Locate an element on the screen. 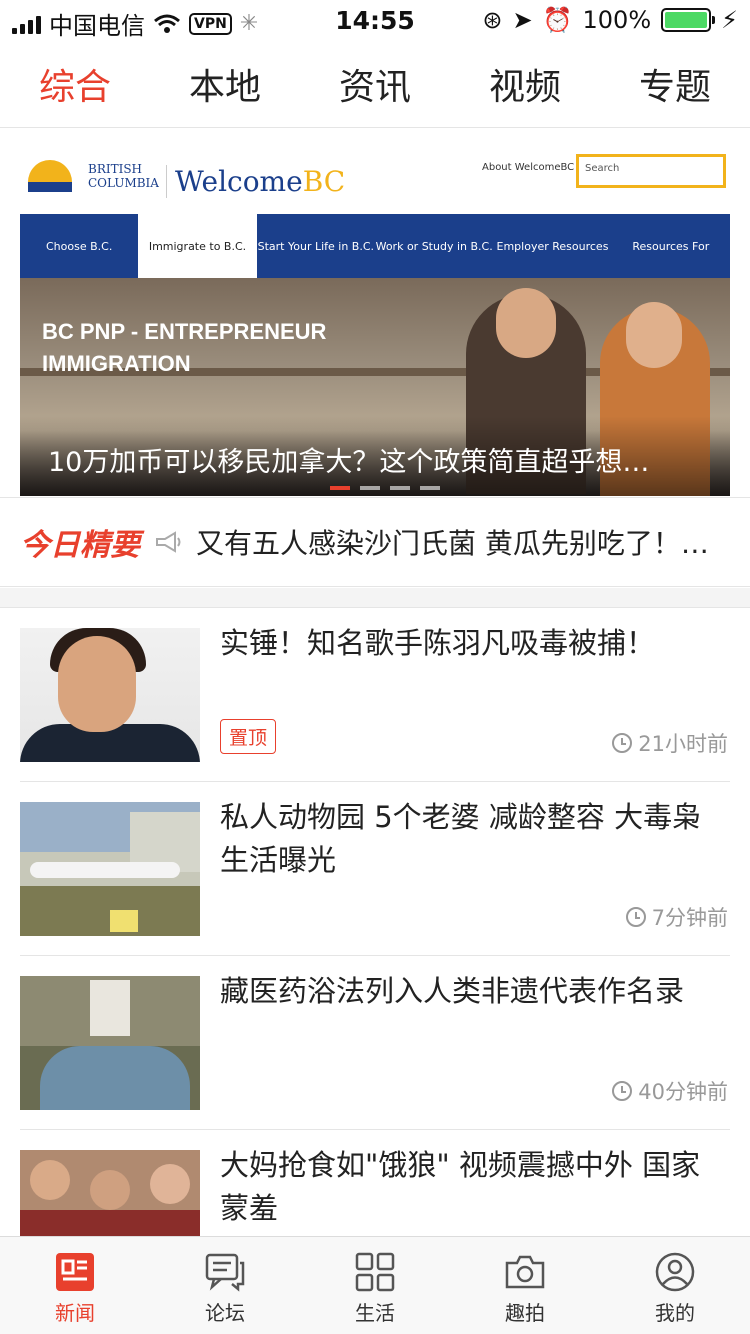  news-item: 藏医药浴法列入人类非遗代表作名录 40分钟前 is located at coordinates (375, 1043).